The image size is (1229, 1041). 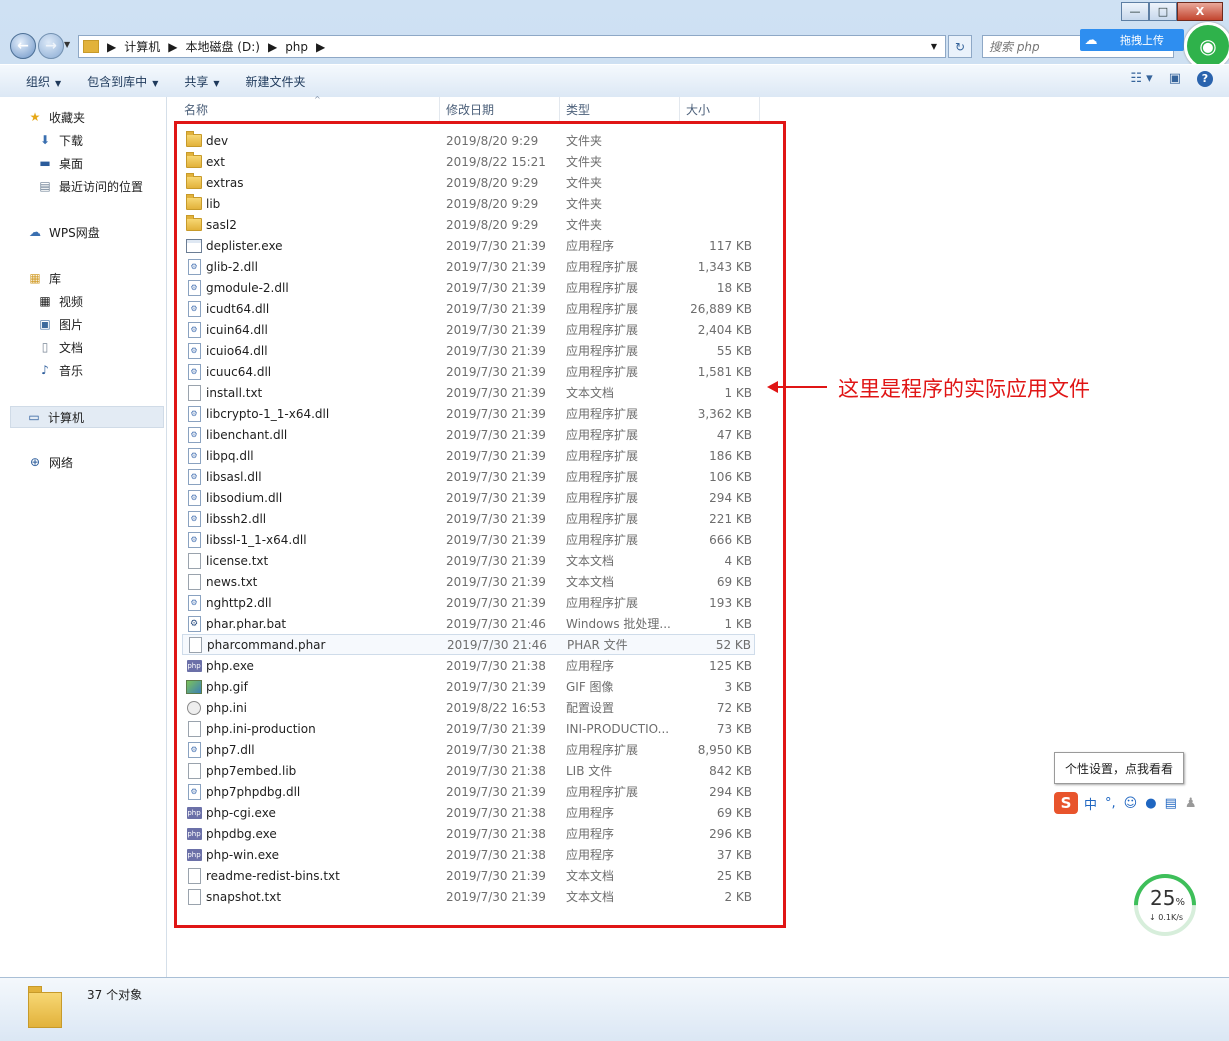 I want to click on speed-percent: 25%, so click(x=1167, y=898).